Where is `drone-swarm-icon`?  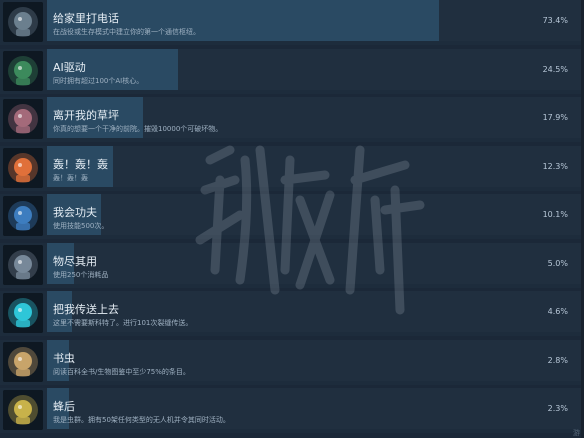 drone-swarm-icon is located at coordinates (23, 264).